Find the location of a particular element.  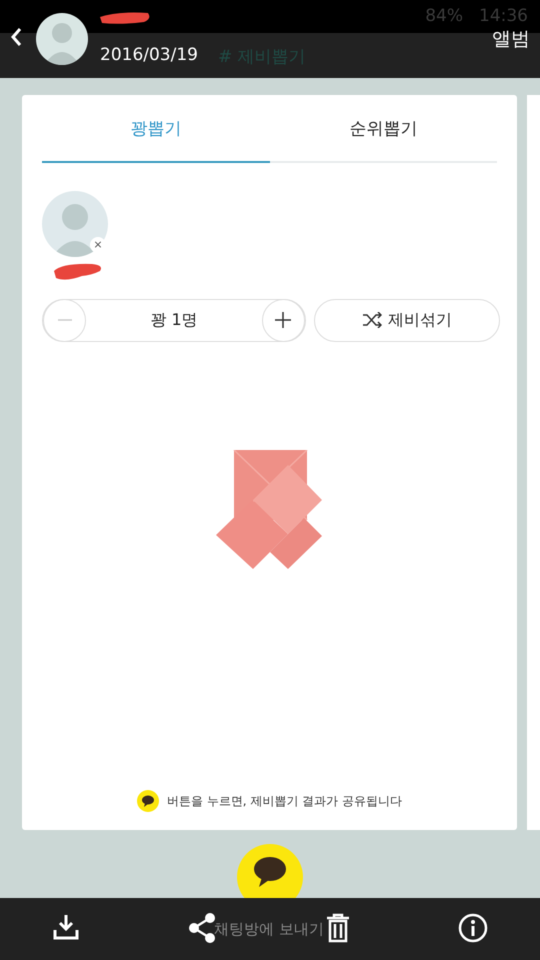

trash-icon is located at coordinates (338, 928).